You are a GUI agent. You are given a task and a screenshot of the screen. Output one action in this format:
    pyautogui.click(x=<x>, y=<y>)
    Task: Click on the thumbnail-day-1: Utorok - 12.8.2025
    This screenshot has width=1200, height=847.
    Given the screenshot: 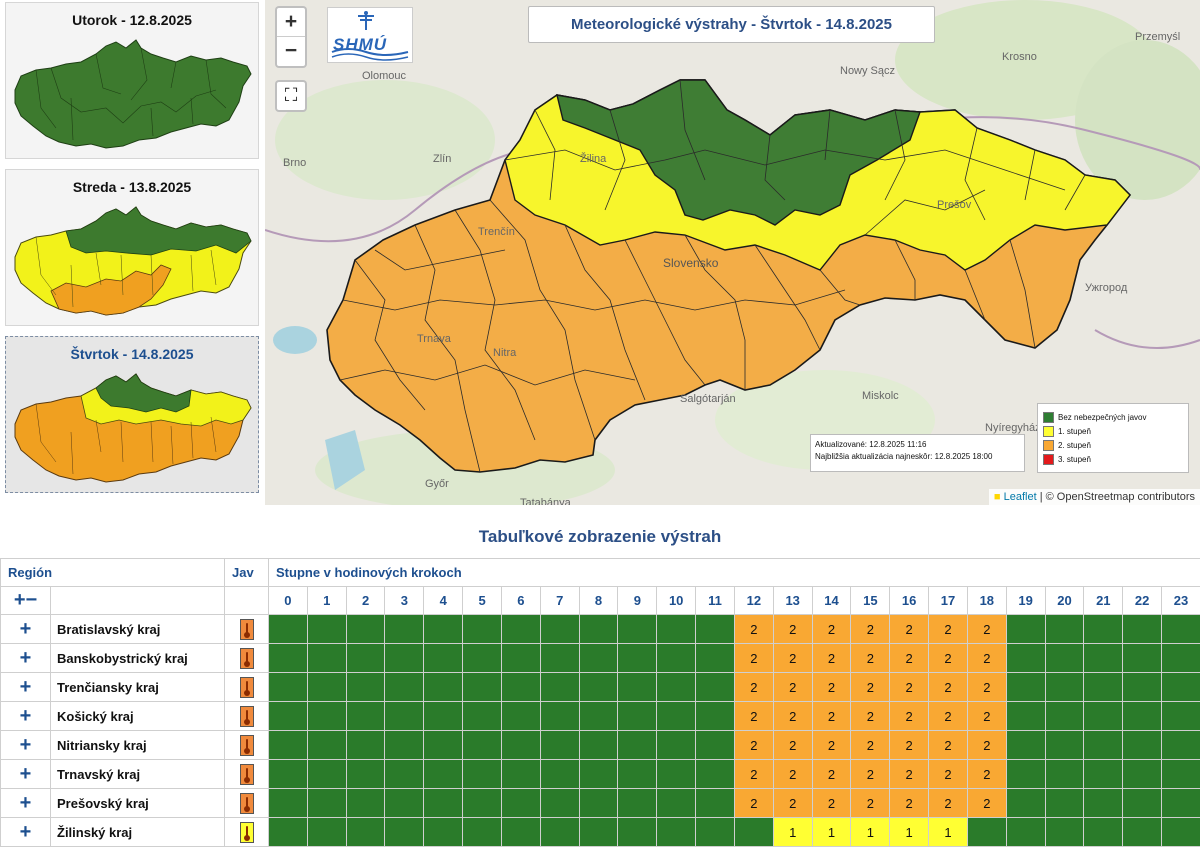 What is the action you would take?
    pyautogui.click(x=132, y=80)
    